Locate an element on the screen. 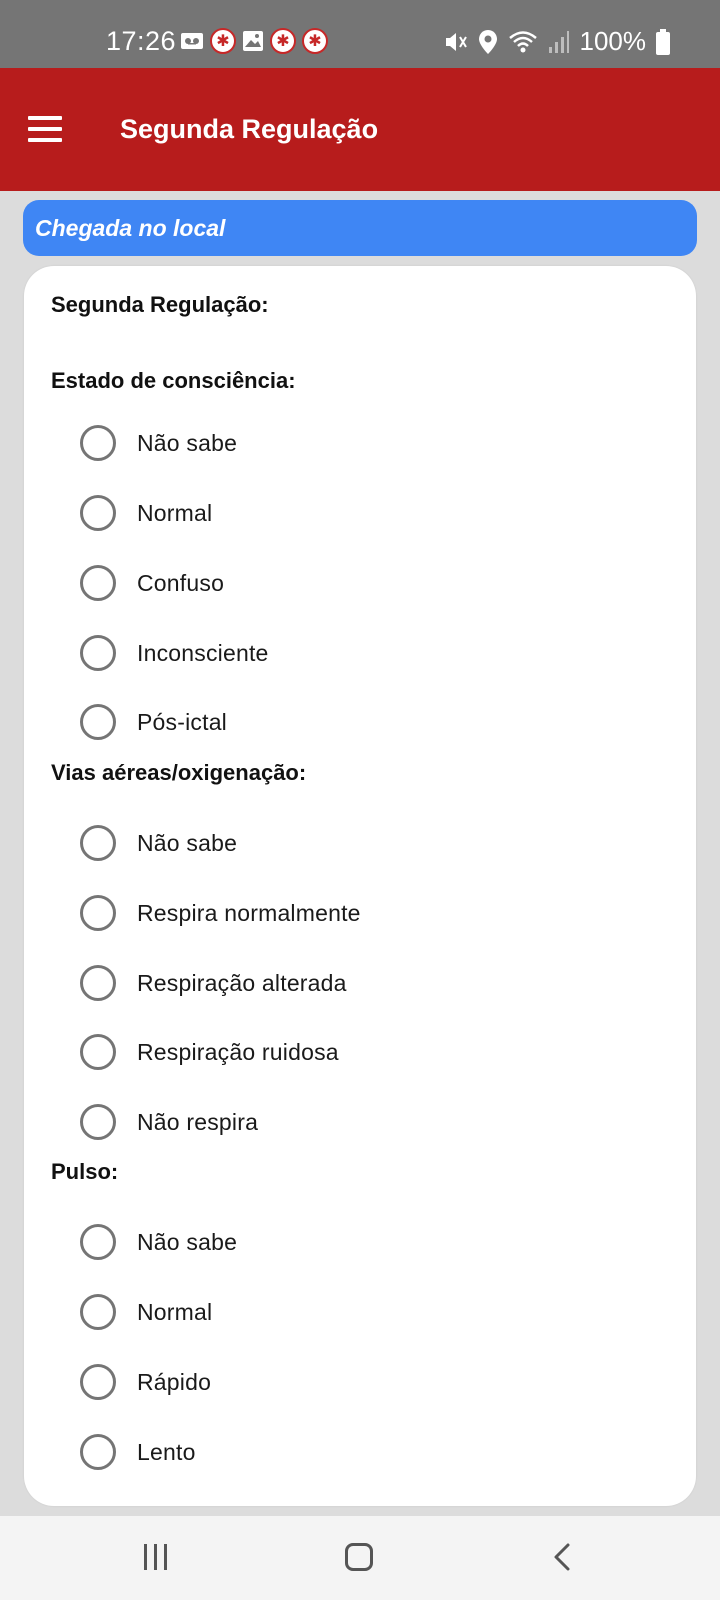 The height and width of the screenshot is (1600, 720). radio-pulse-rapido: Rápido is located at coordinates (145, 1382).